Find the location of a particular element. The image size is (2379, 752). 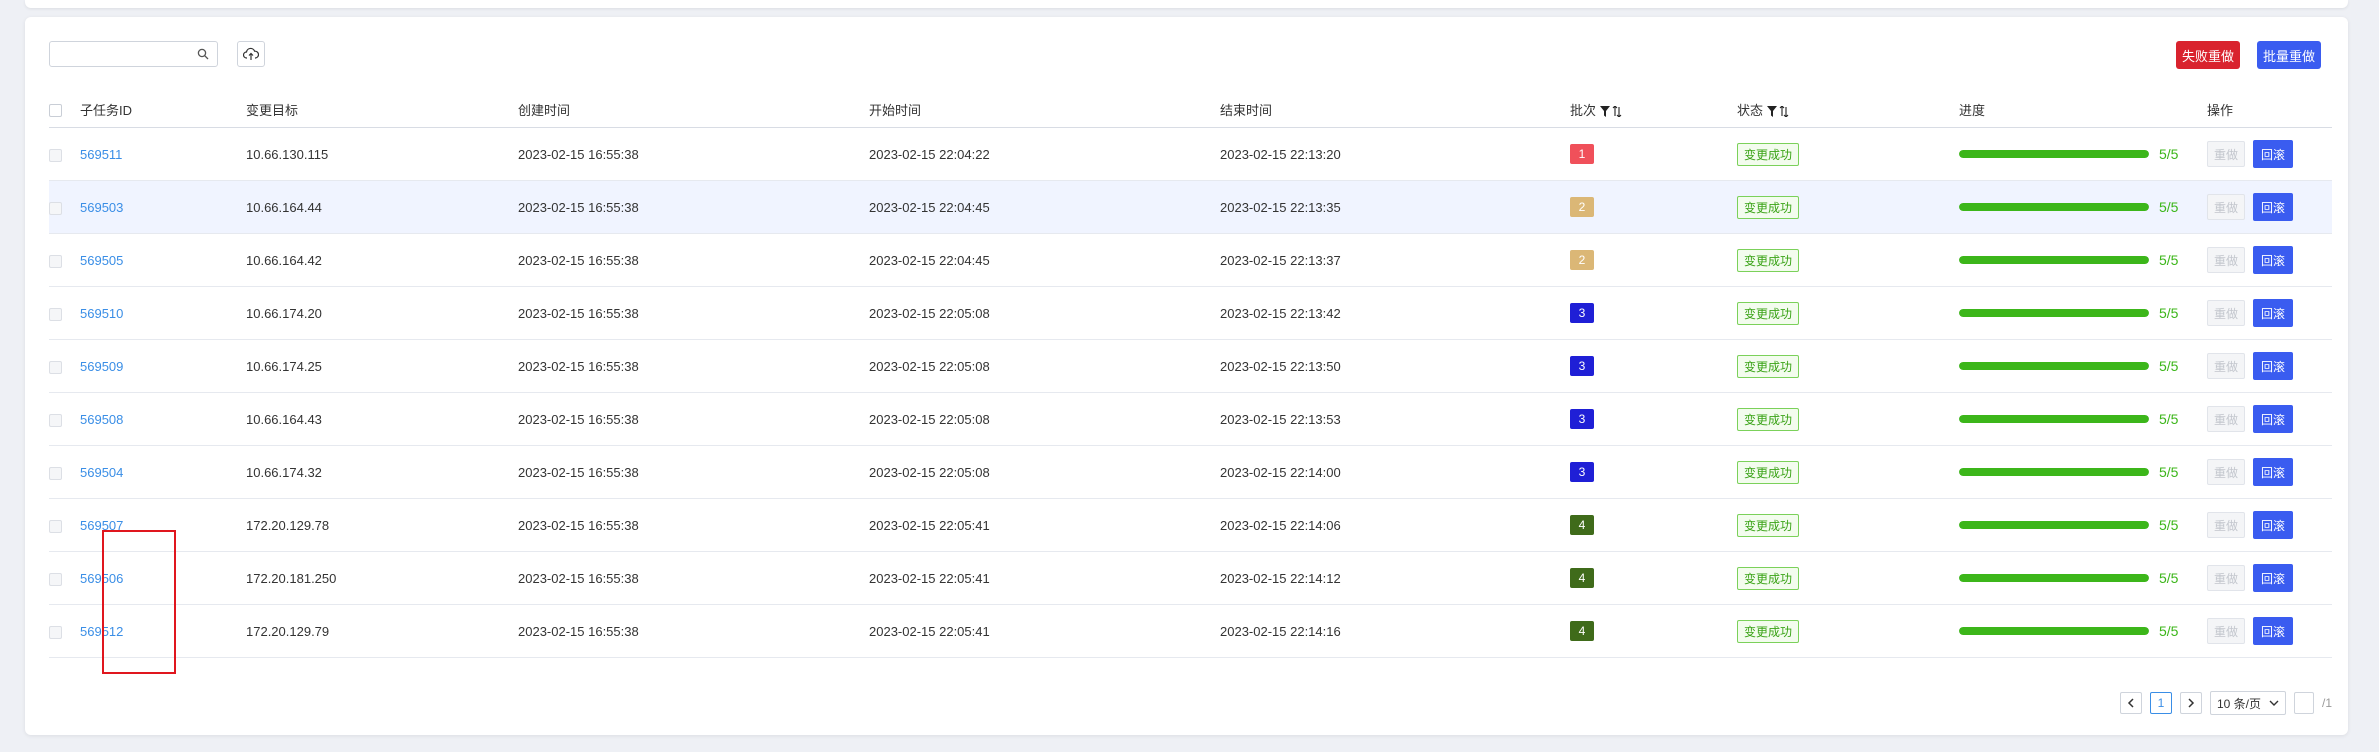

page-size-select: 10 条/页 is located at coordinates (2247, 703).